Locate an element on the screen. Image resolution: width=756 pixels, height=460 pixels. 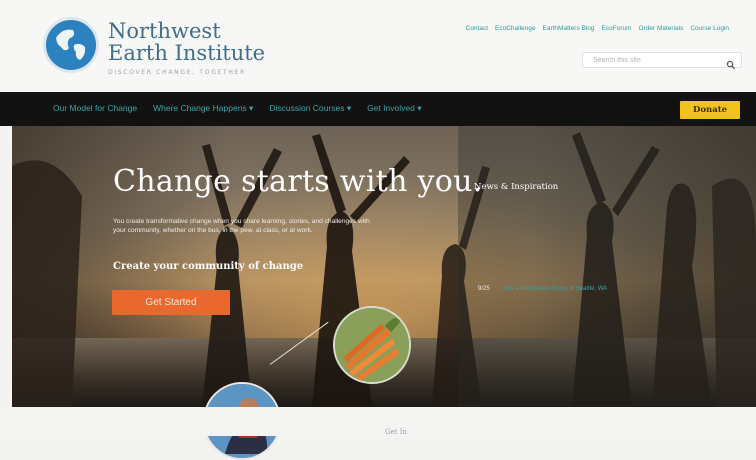
hero-title: Change starts with you. is located at coordinates (298, 181).